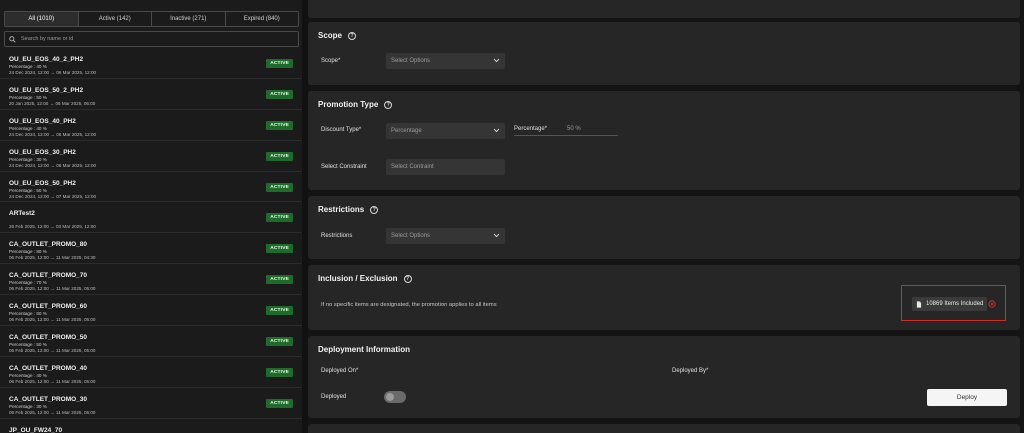 Image resolution: width=1024 pixels, height=433 pixels. I want to click on promotion-name: CA_OUTLET_PROMO_40, so click(48, 368).